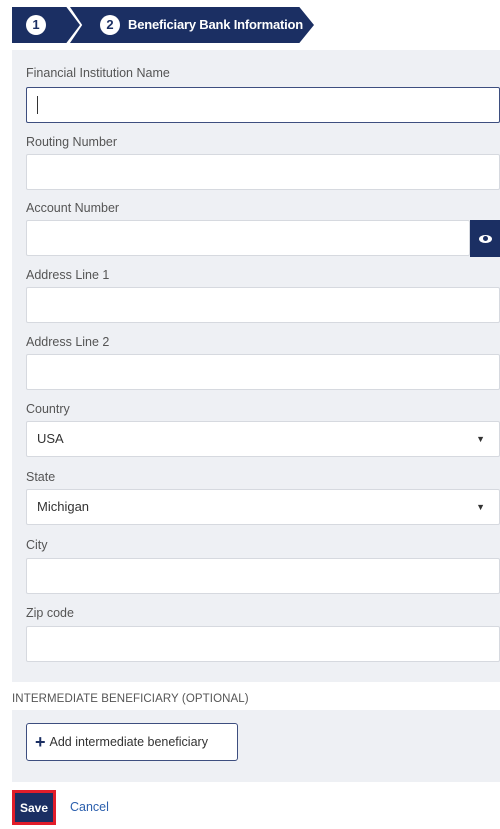 The height and width of the screenshot is (829, 500). I want to click on address-line-2-input, so click(263, 372).